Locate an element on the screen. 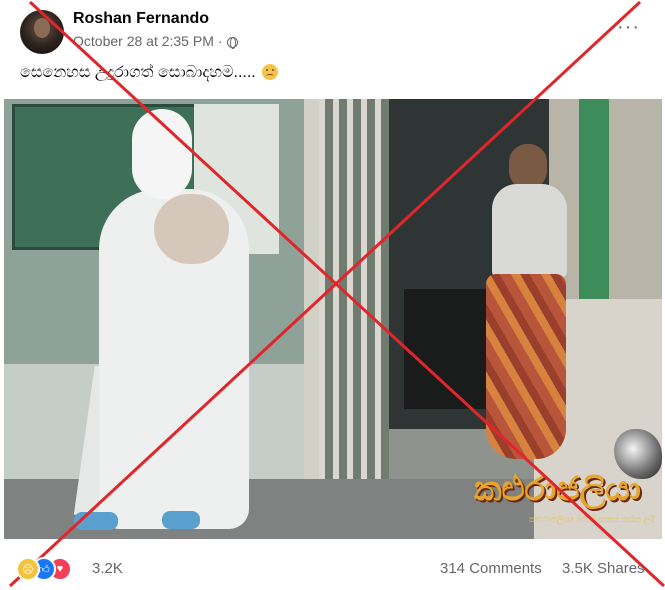 This screenshot has height=590, width=665. woman-figure is located at coordinates (529, 231).